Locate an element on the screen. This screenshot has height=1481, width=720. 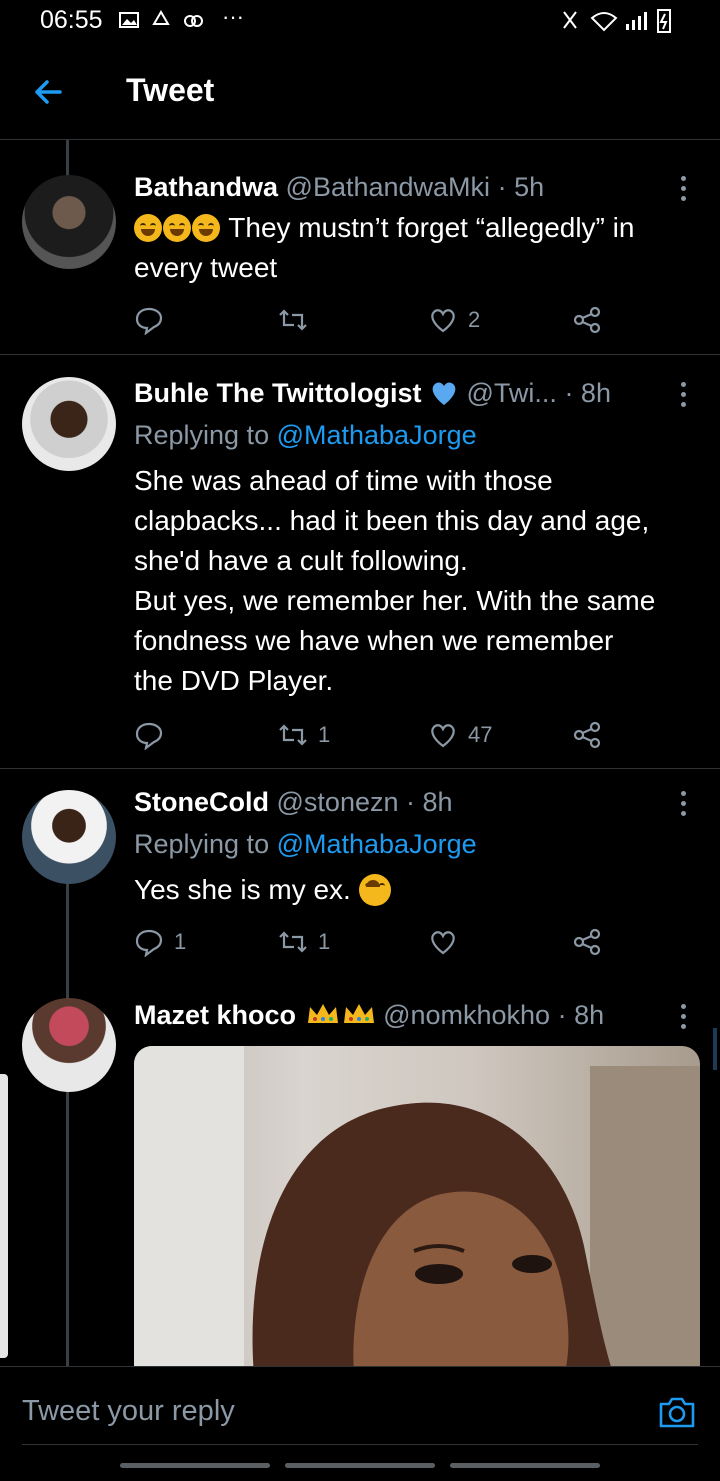
tweet-header: StoneCold @stonezn · 8h is located at coordinates (293, 802).